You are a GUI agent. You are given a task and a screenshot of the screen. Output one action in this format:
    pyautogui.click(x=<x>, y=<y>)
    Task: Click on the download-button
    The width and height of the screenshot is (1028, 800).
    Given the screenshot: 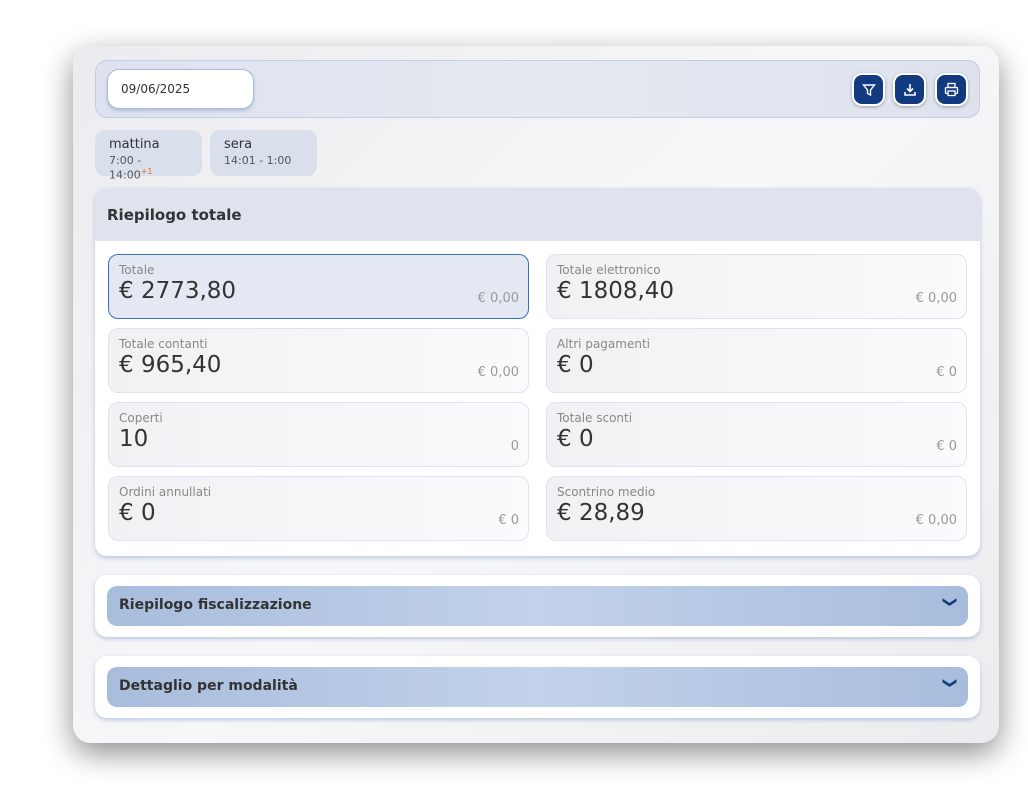 What is the action you would take?
    pyautogui.click(x=909, y=89)
    